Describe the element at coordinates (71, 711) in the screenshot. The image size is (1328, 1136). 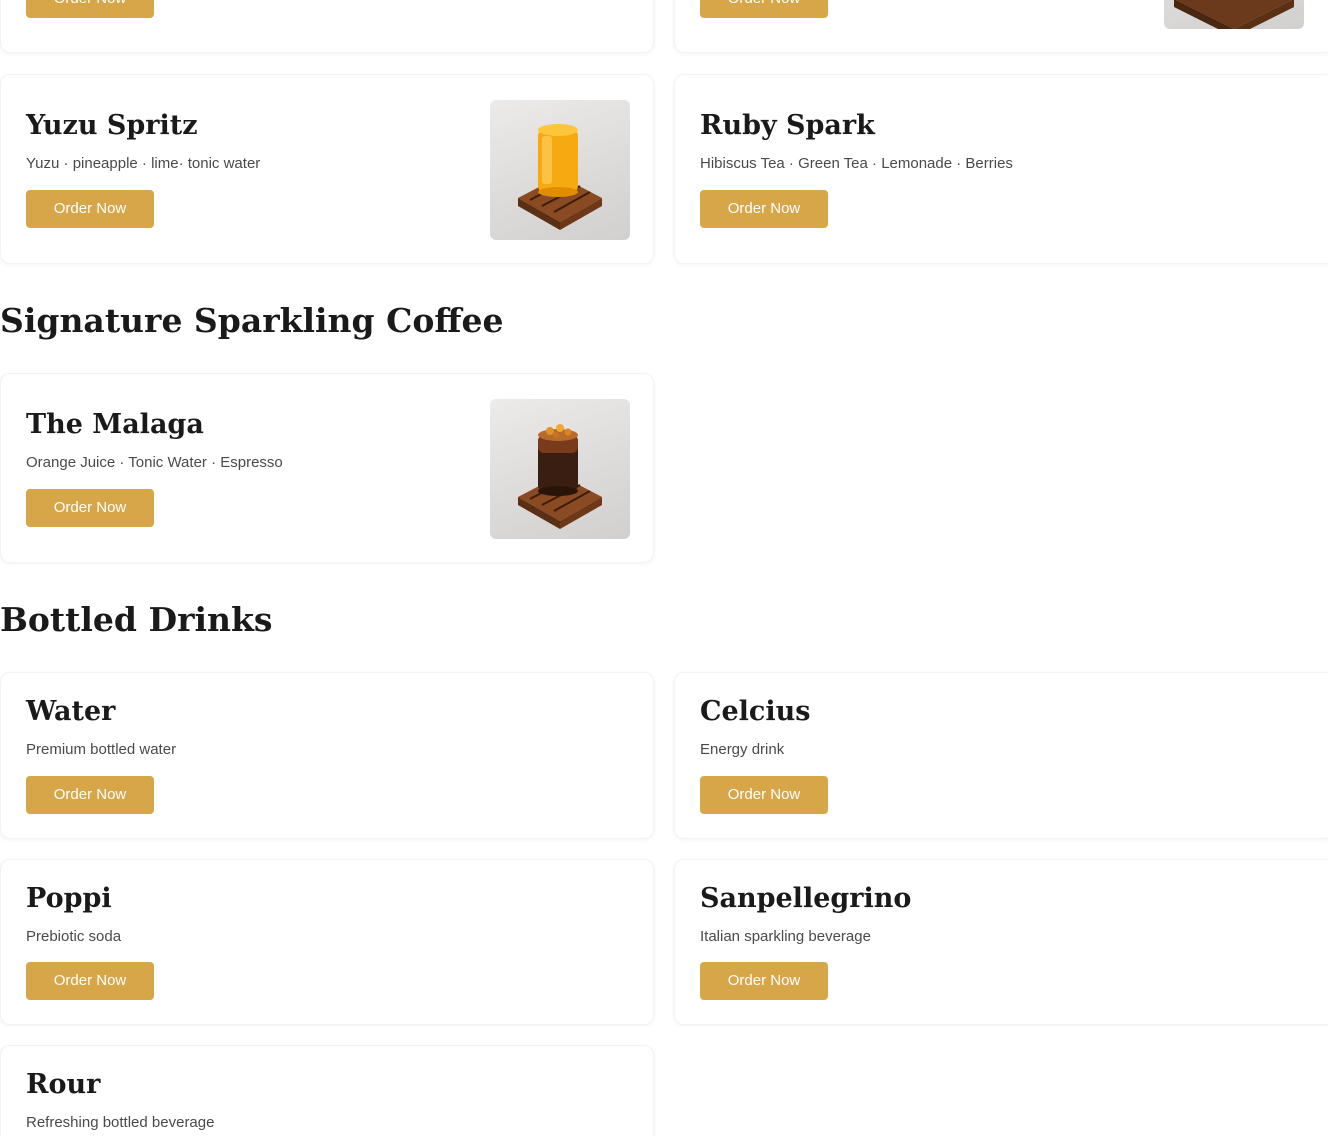
I see `item-name: Water` at that location.